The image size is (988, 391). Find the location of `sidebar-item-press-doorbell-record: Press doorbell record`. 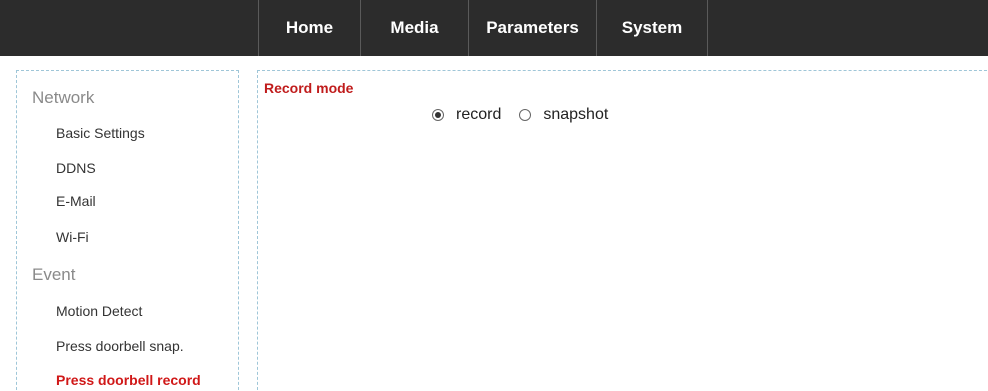

sidebar-item-press-doorbell-record: Press doorbell record is located at coordinates (128, 380).